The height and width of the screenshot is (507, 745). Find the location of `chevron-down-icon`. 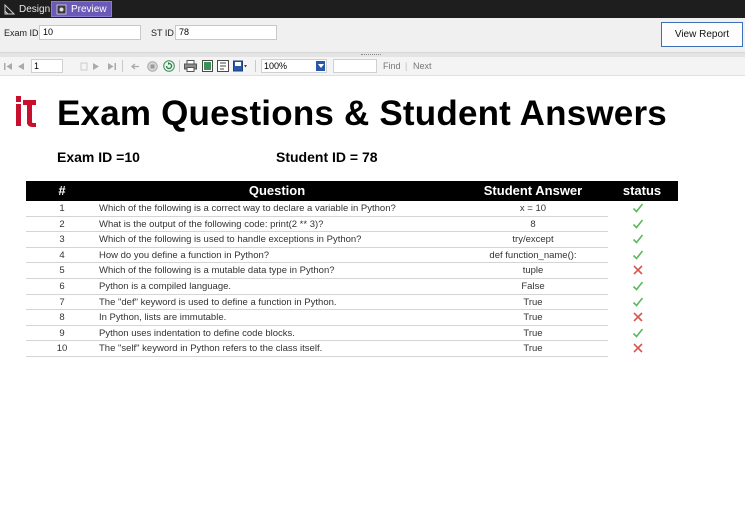

chevron-down-icon is located at coordinates (320, 66).